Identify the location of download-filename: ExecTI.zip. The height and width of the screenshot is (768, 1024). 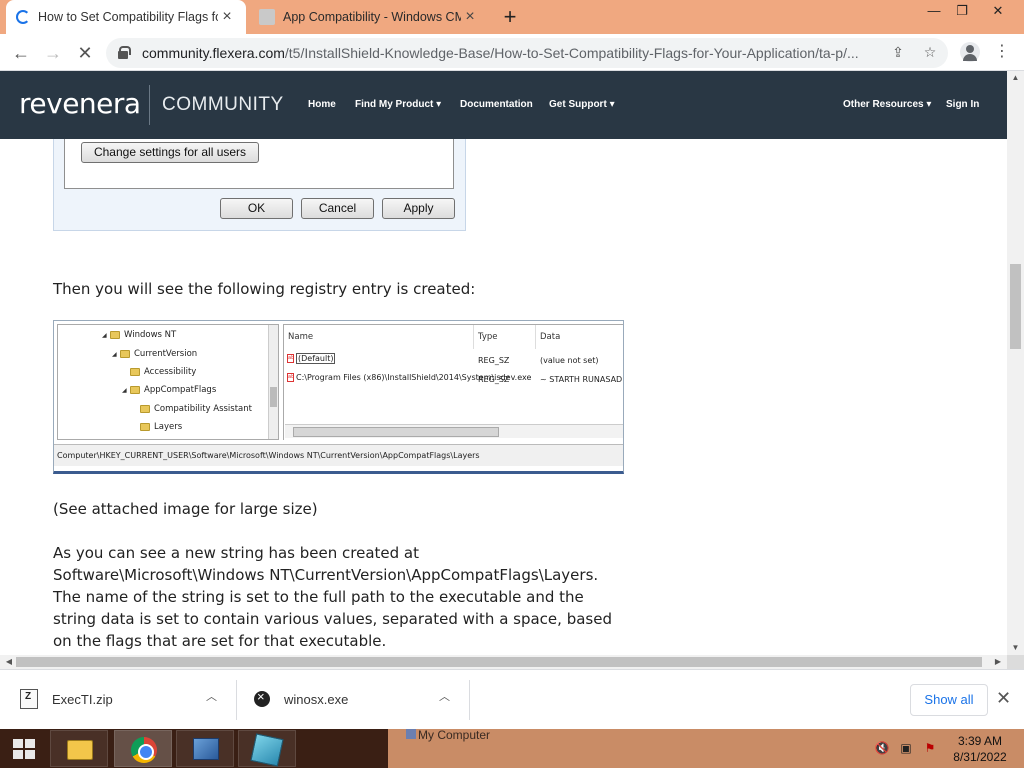
(82, 699).